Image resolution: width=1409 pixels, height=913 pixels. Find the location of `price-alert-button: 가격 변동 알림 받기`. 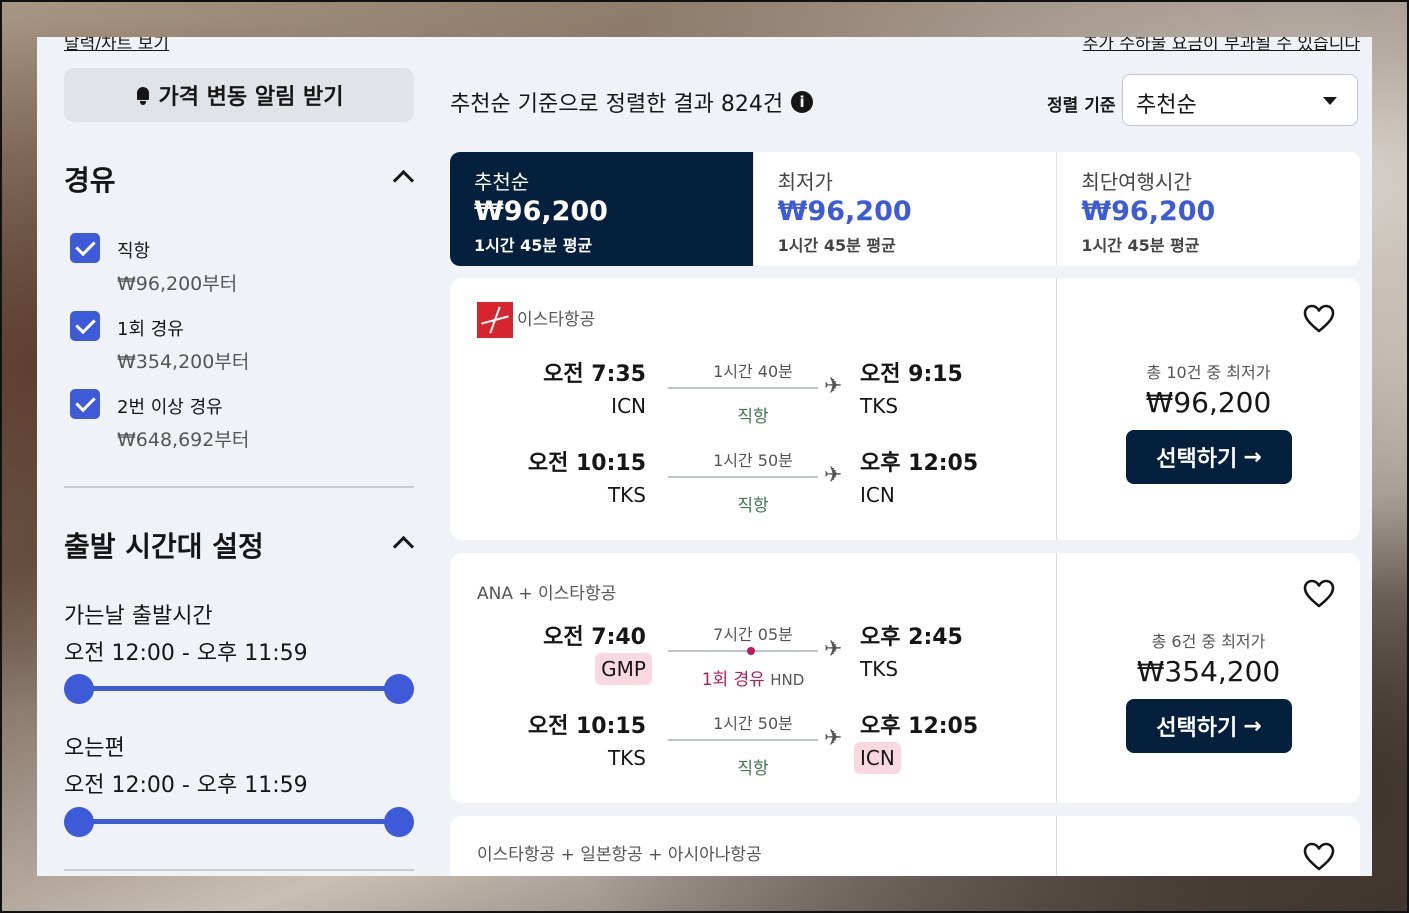

price-alert-button: 가격 변동 알림 받기 is located at coordinates (239, 95).